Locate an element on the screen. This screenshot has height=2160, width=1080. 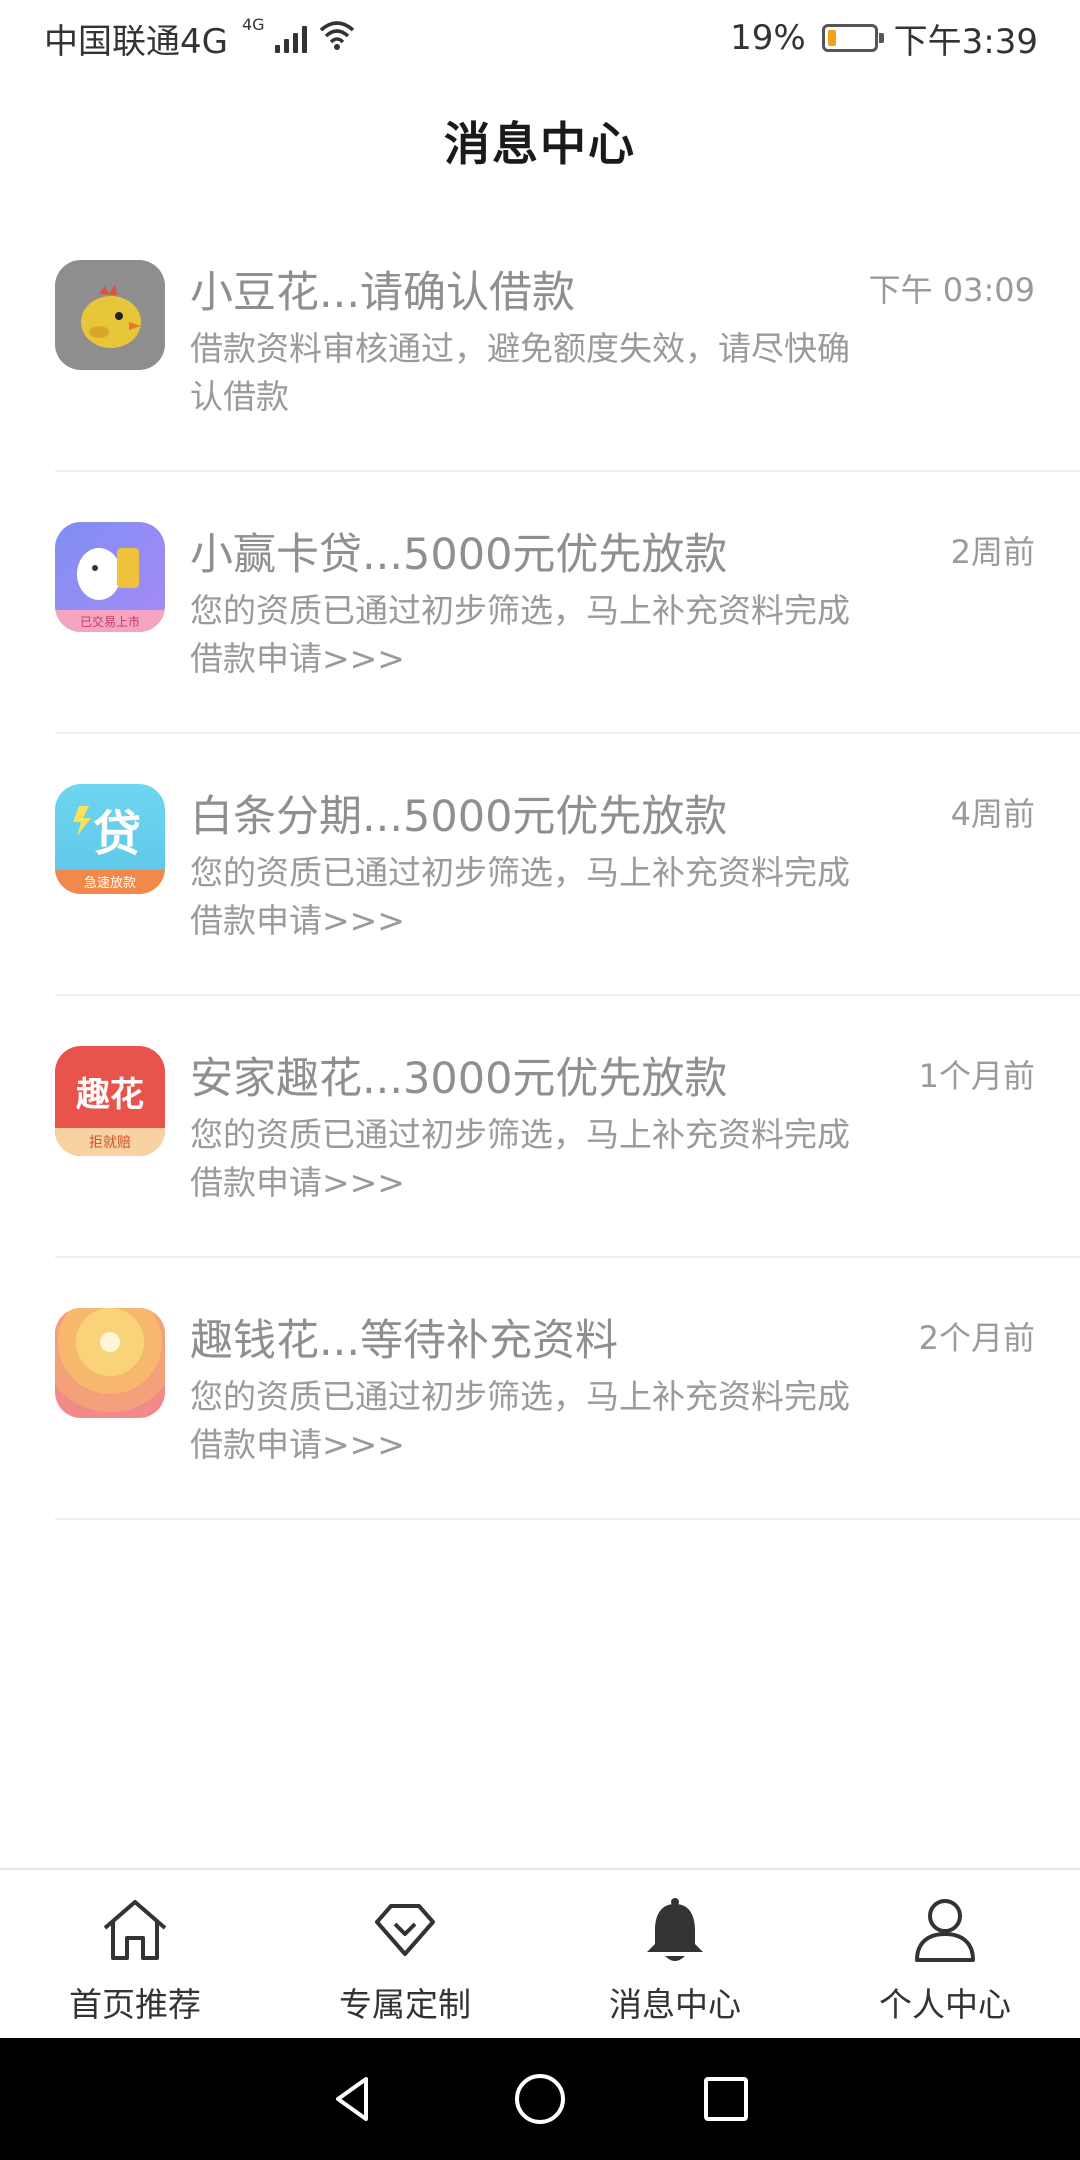
nav-label: 首页推荐 is located at coordinates (135, 2004).